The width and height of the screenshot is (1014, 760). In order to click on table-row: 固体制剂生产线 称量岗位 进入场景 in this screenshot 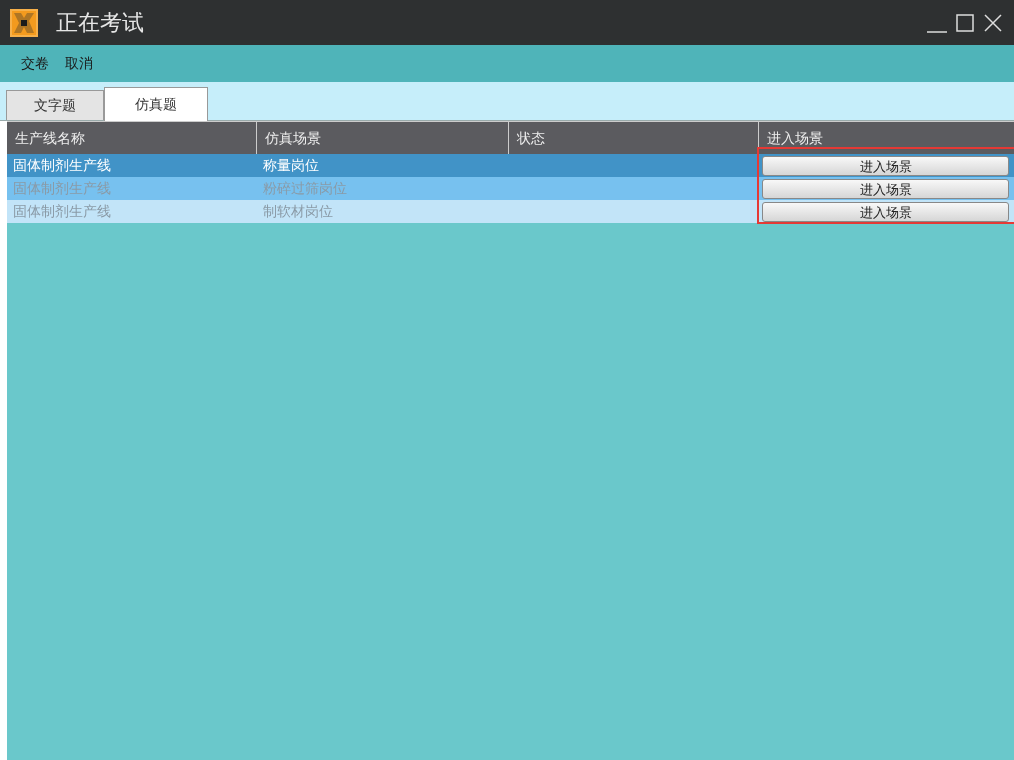, I will do `click(510, 165)`.